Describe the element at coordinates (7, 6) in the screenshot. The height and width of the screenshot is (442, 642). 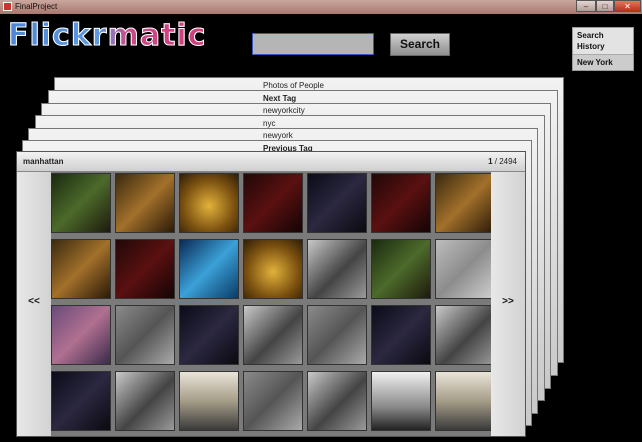
I see `app-icon` at that location.